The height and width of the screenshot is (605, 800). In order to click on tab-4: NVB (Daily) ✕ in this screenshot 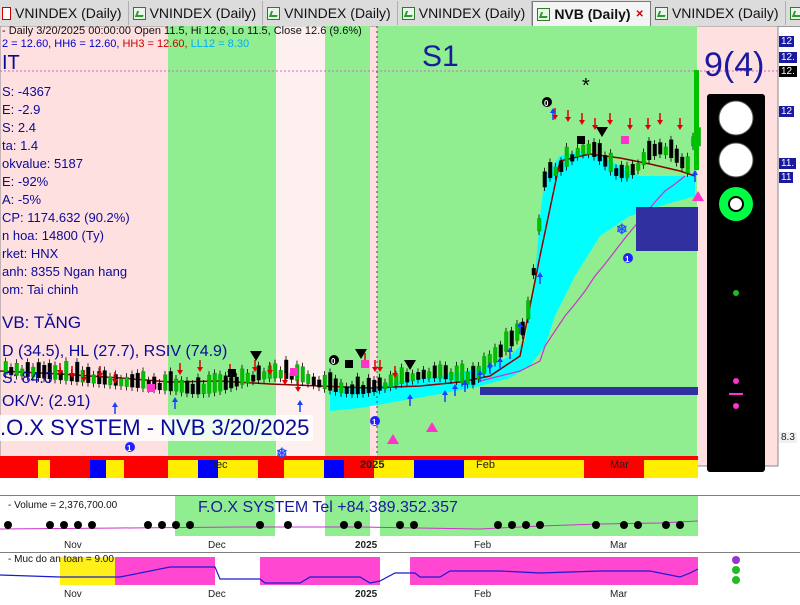, I will do `click(591, 13)`.